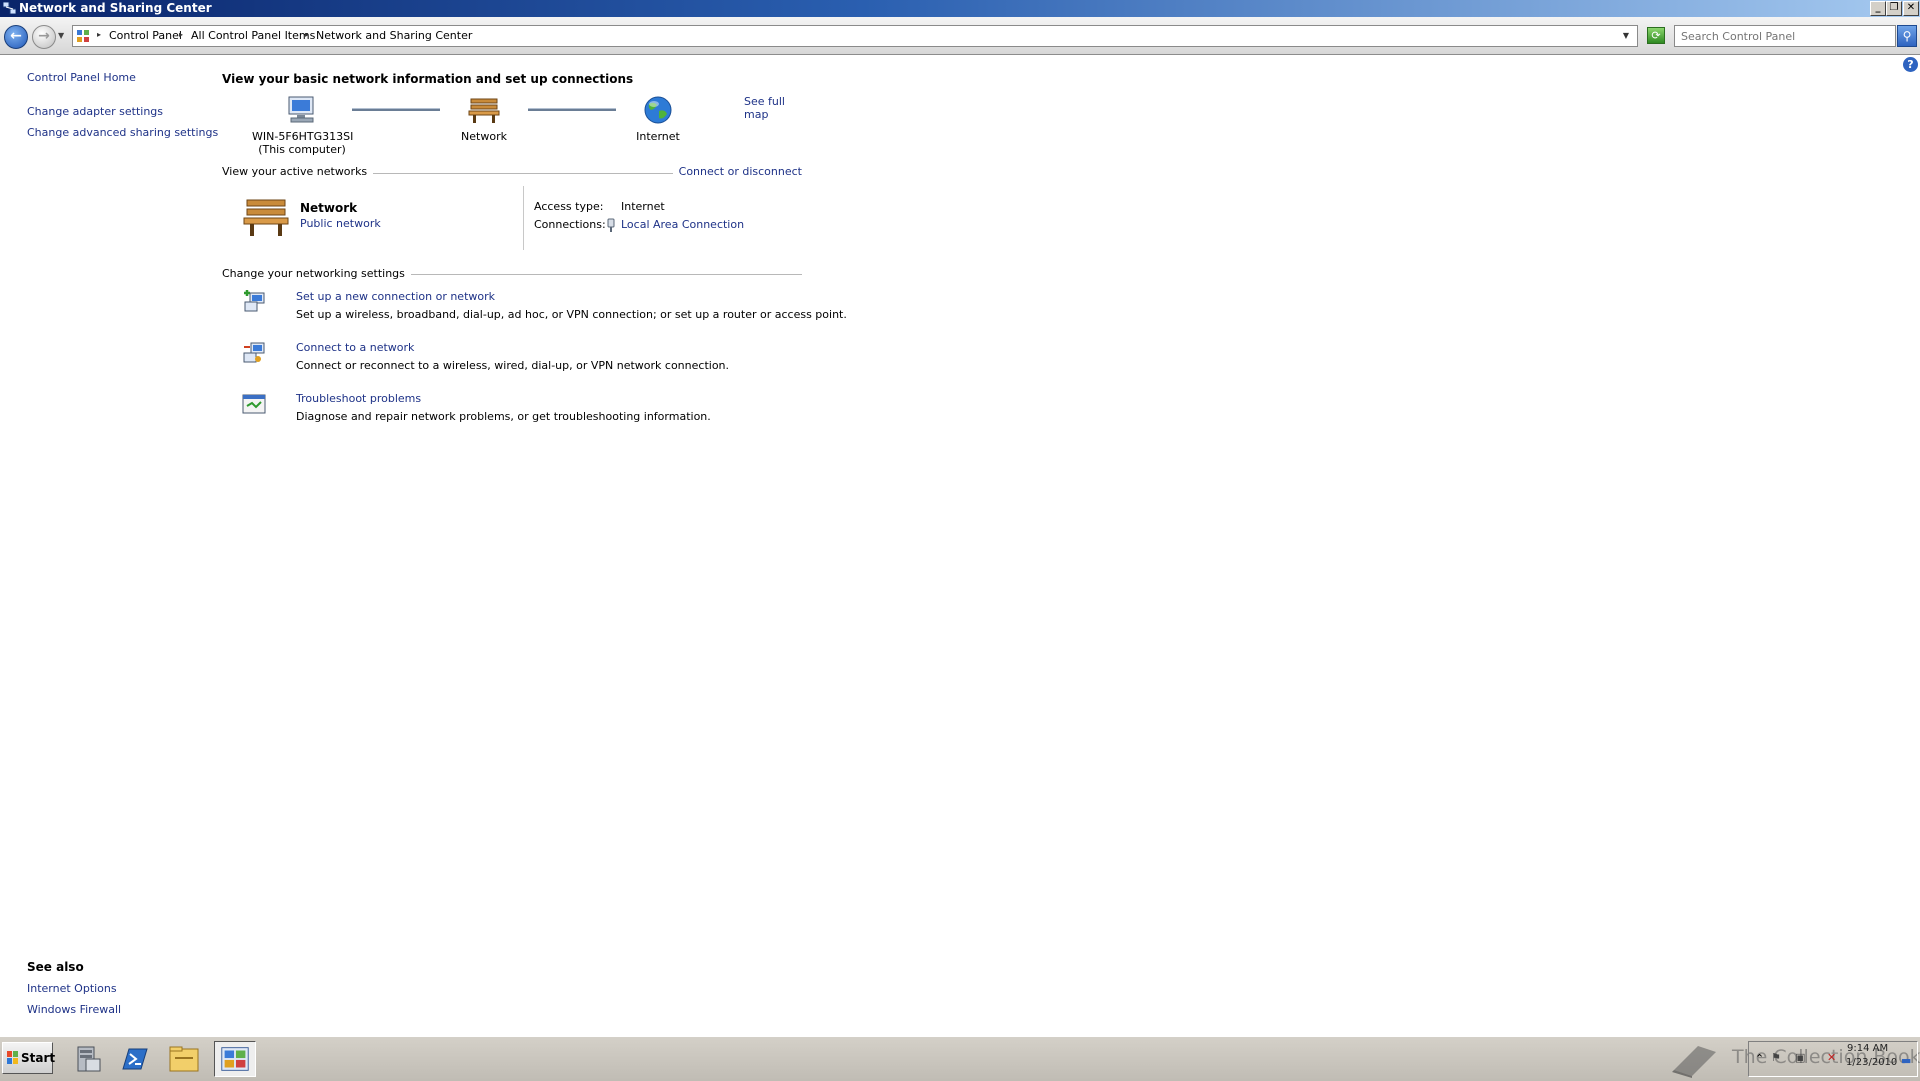 The height and width of the screenshot is (1081, 1920). What do you see at coordinates (355, 347) in the screenshot?
I see `task-title: Connect to a network` at bounding box center [355, 347].